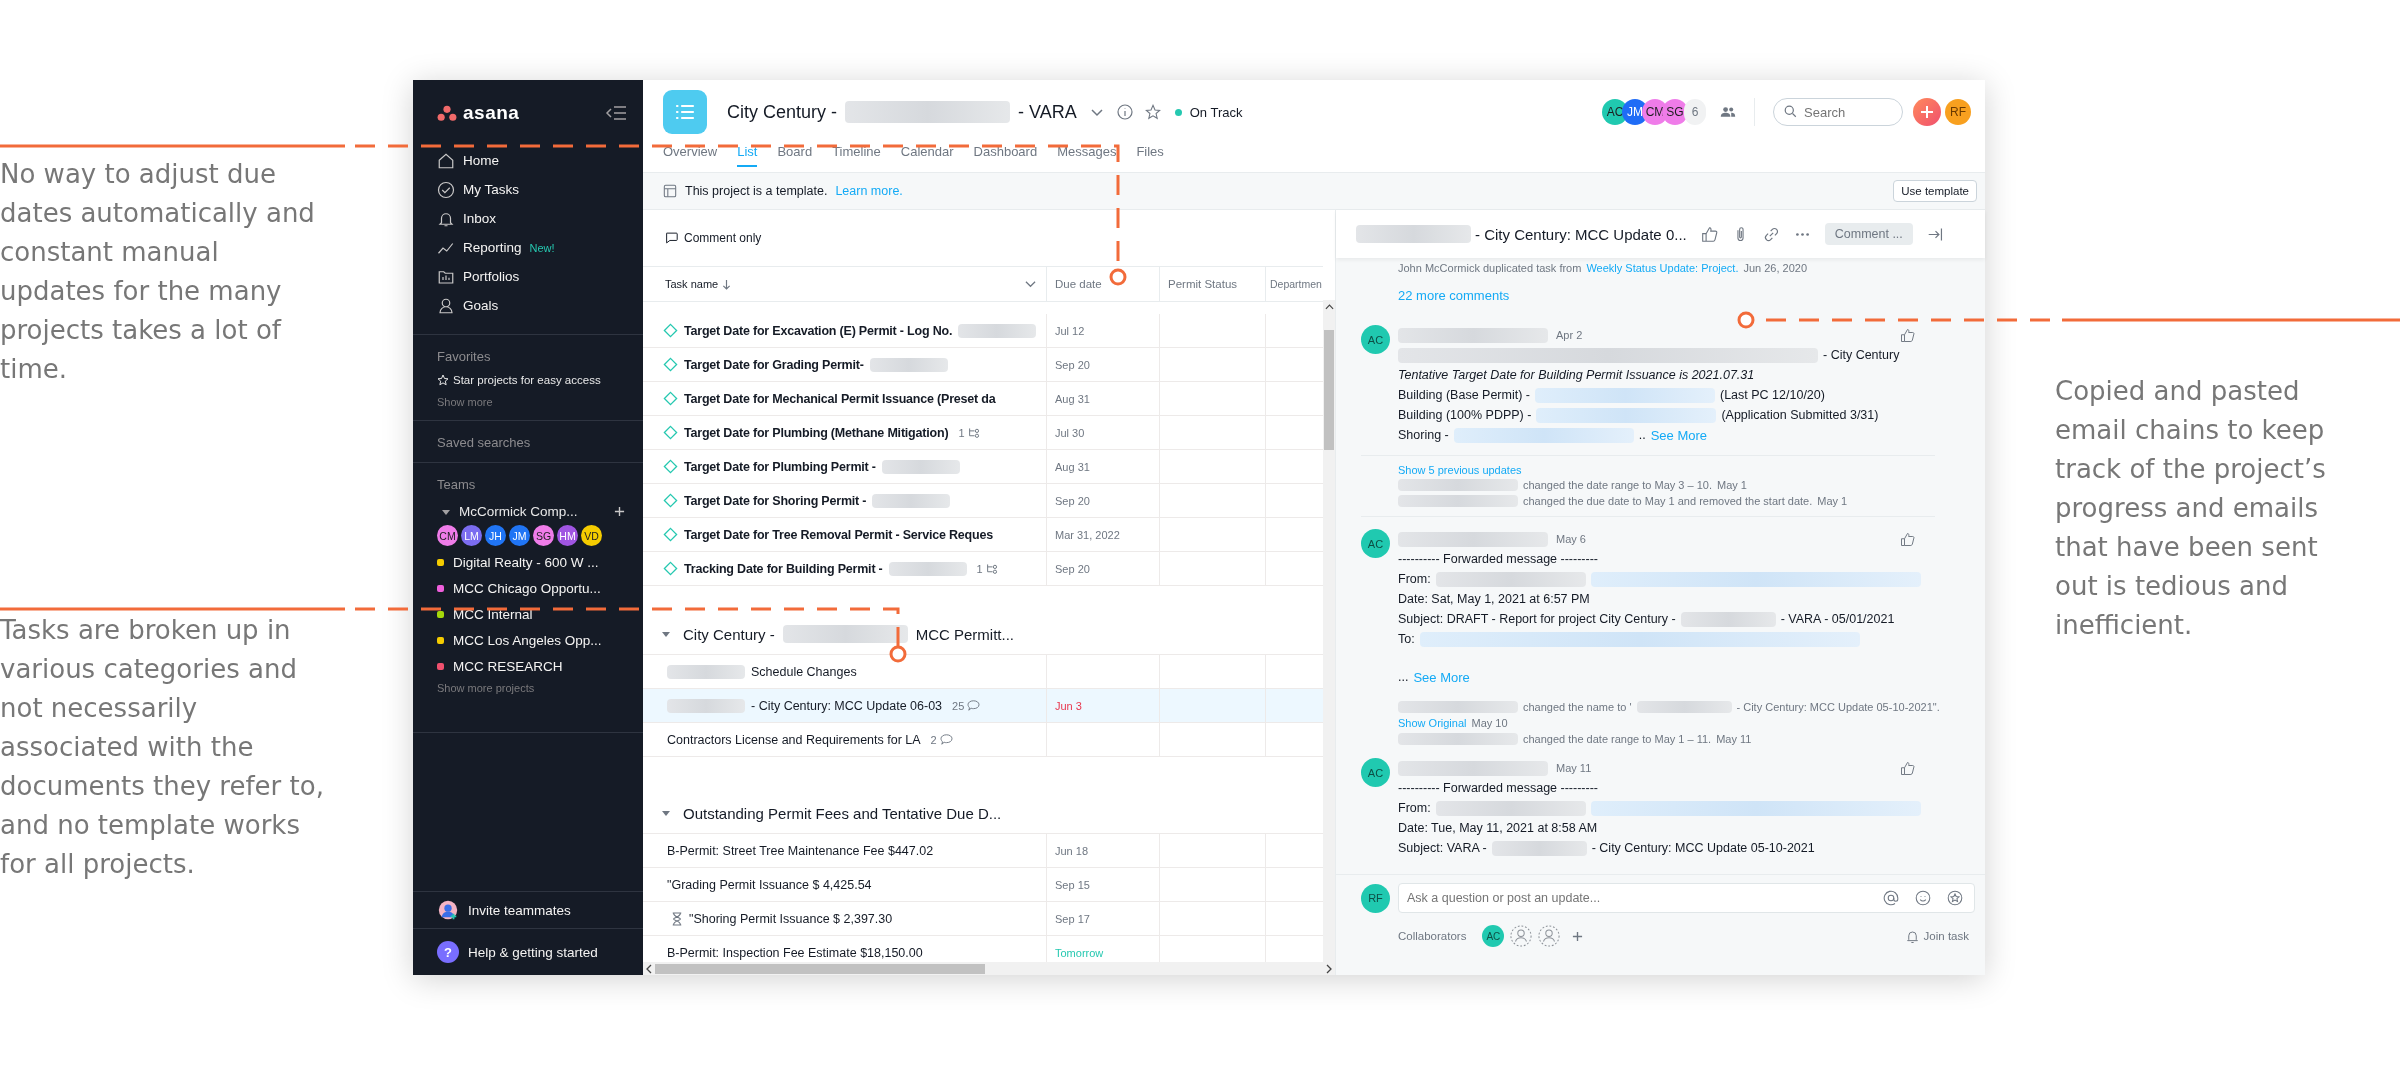  Describe the element at coordinates (1072, 850) in the screenshot. I see `due-date: Jun 18` at that location.